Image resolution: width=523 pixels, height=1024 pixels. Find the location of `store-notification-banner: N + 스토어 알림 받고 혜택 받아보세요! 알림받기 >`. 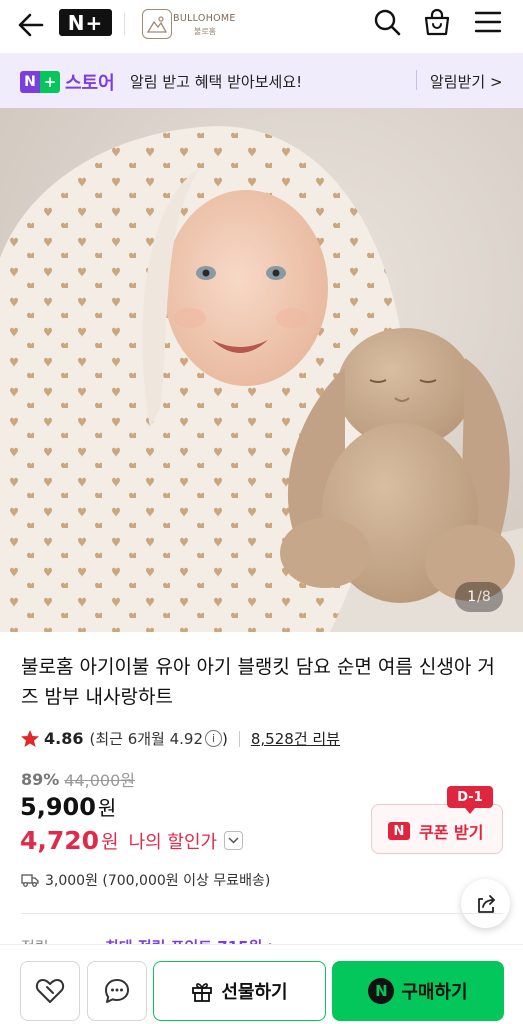

store-notification-banner: N + 스토어 알림 받고 혜택 받아보세요! 알림받기 > is located at coordinates (261, 80).